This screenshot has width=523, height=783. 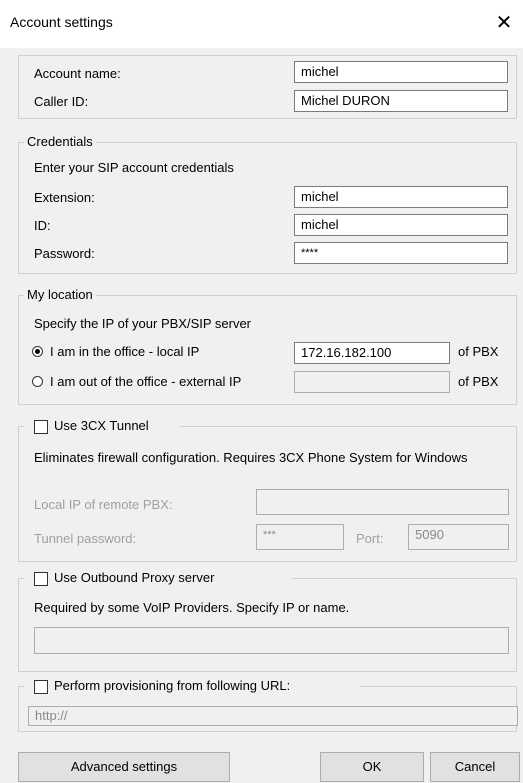 What do you see at coordinates (60, 295) in the screenshot?
I see `location-legend: My location` at bounding box center [60, 295].